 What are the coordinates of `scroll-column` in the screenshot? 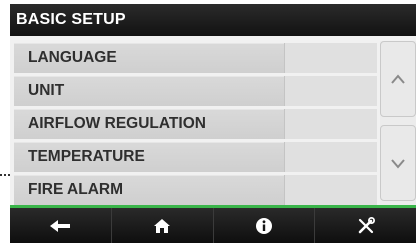 It's located at (398, 123).